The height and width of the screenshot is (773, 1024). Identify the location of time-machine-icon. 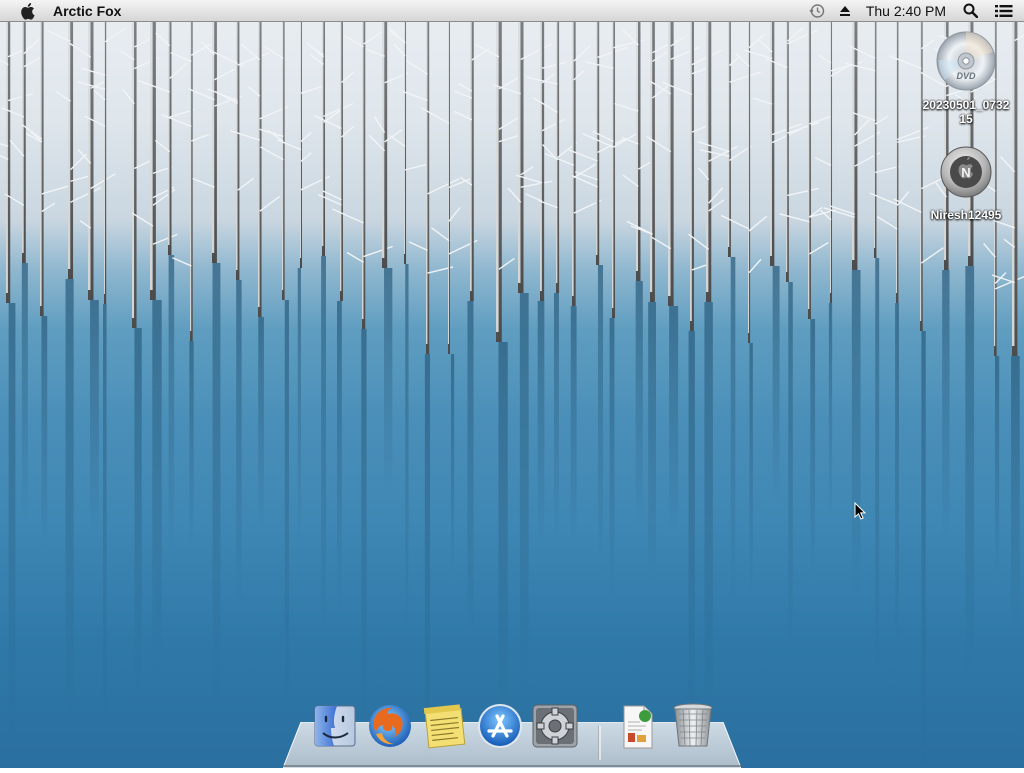
(817, 11).